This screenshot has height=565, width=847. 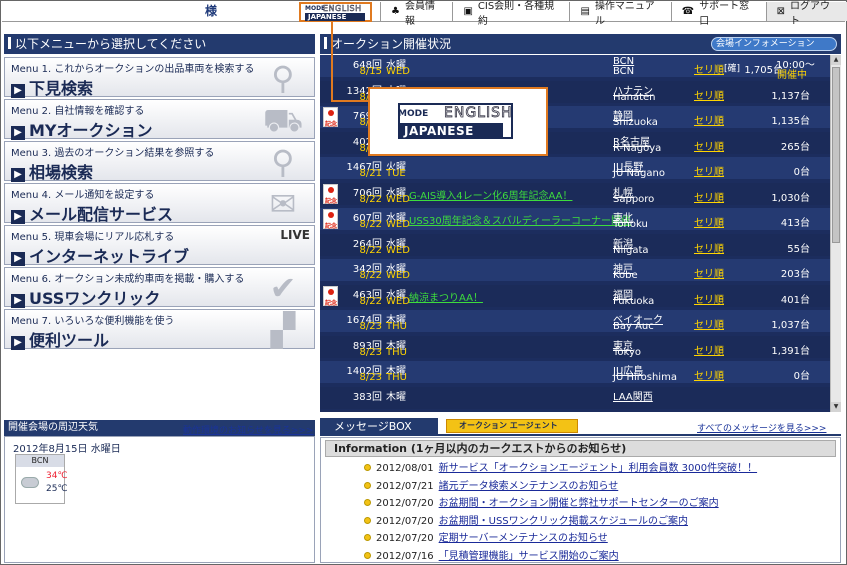 I want to click on auction-scrollbar: ▲ ▼, so click(x=835, y=233).